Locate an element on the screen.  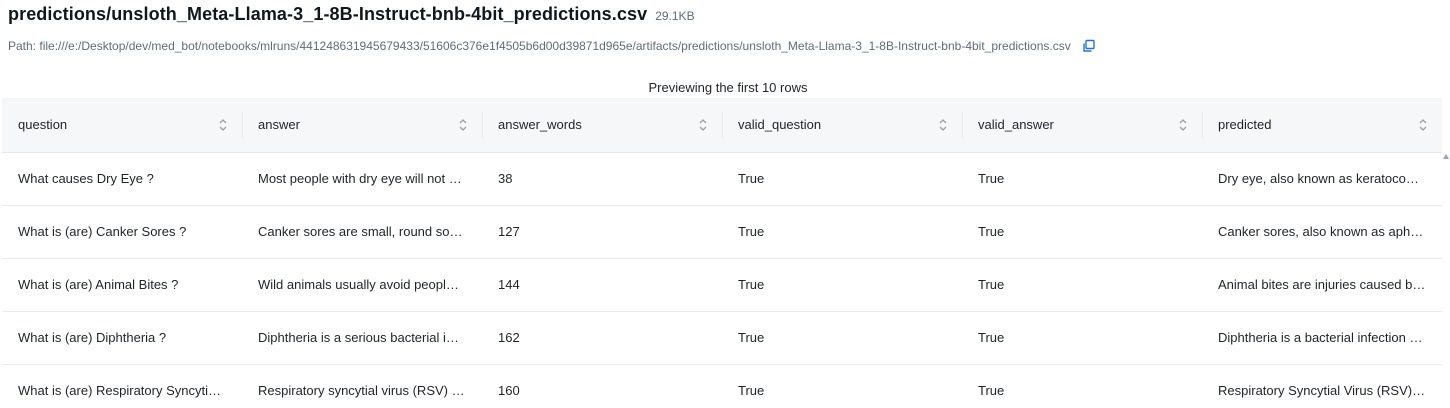
table-cell: 144 is located at coordinates (509, 284).